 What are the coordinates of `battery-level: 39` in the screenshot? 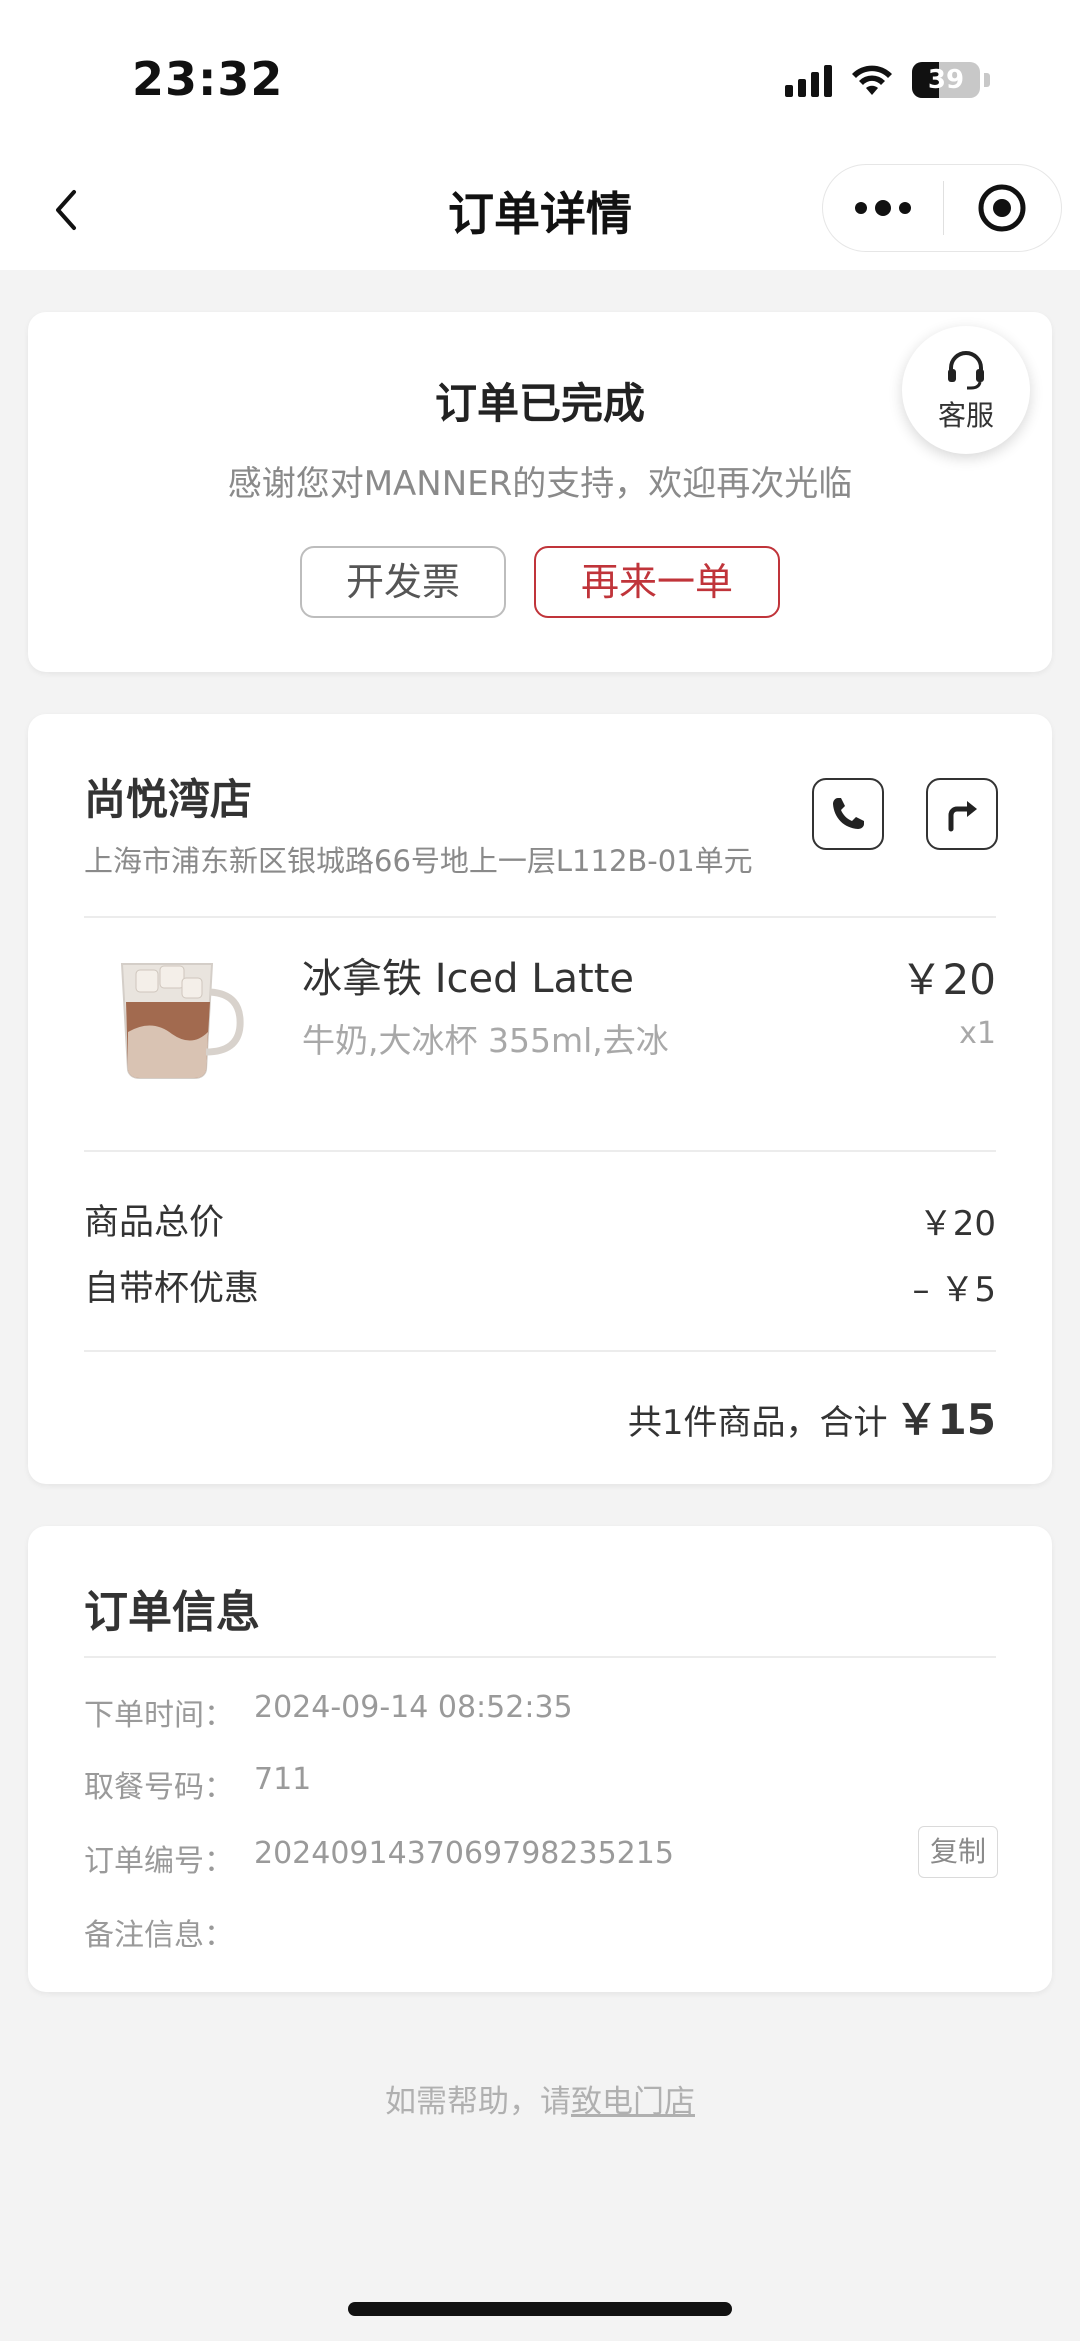 It's located at (946, 80).